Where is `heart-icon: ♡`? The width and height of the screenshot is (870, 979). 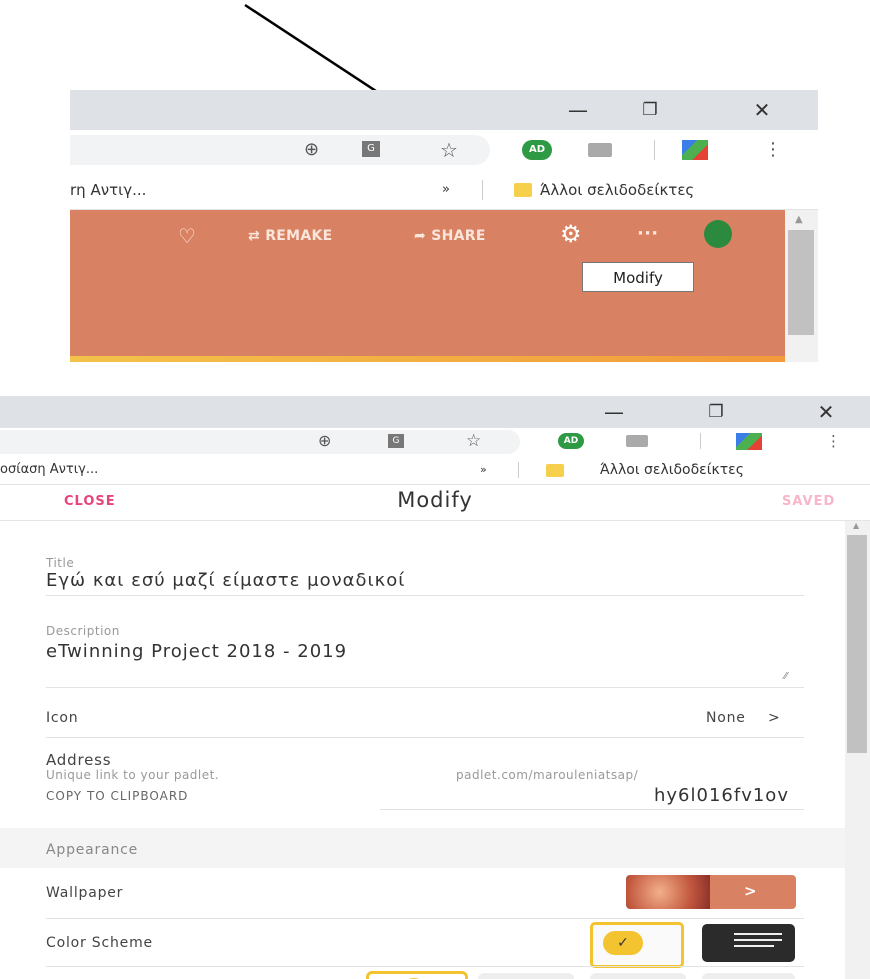
heart-icon: ♡ is located at coordinates (187, 236).